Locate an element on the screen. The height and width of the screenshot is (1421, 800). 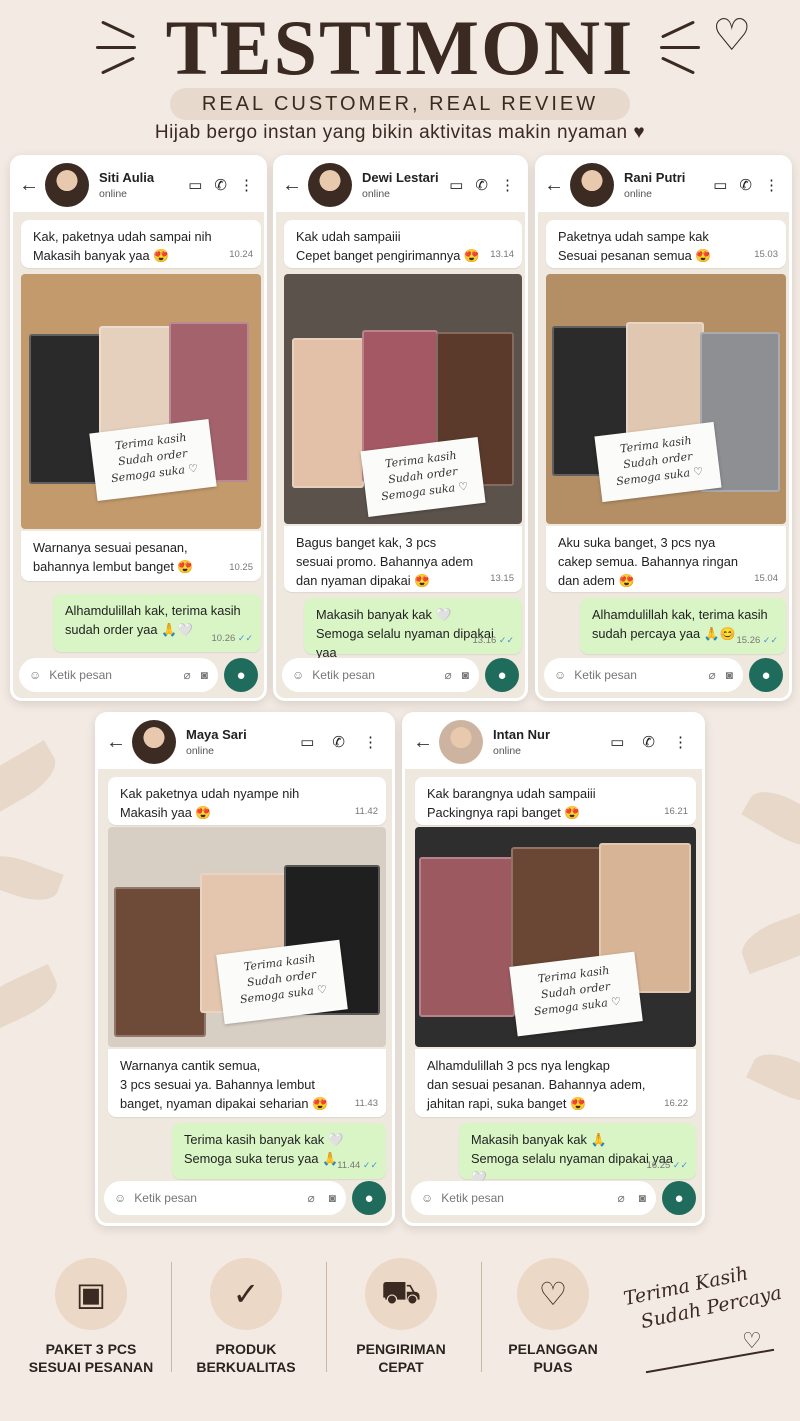
message-time: 13.15 is located at coordinates (502, 578).